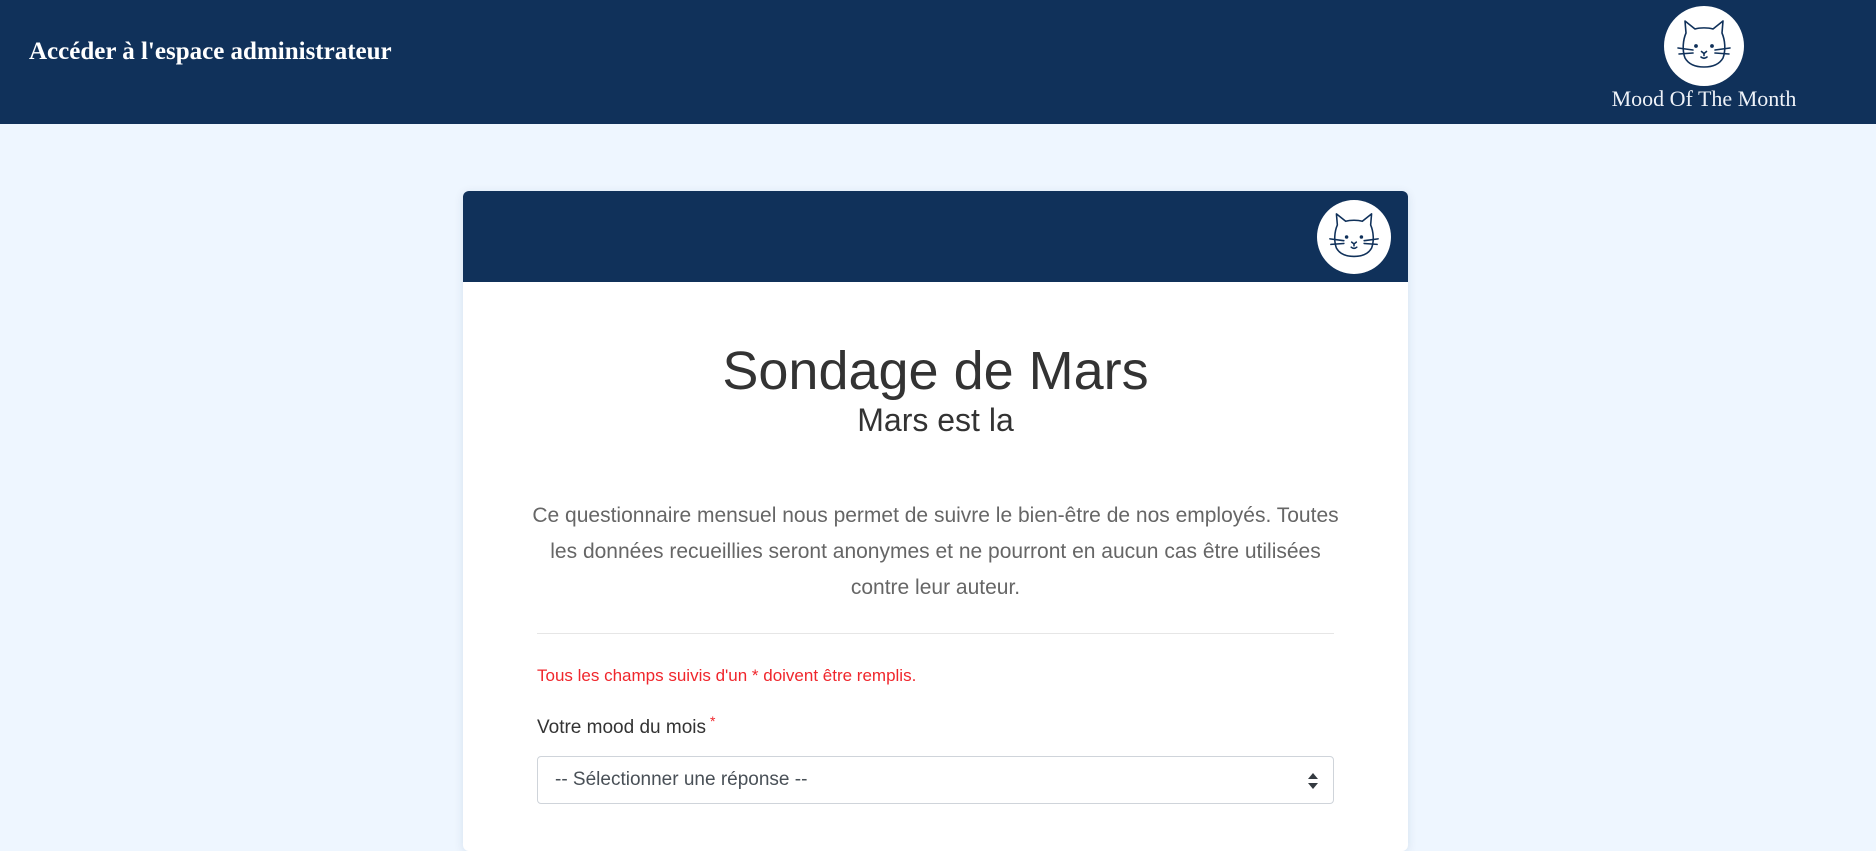 This screenshot has height=851, width=1876. What do you see at coordinates (621, 727) in the screenshot?
I see `mood-field-label-text: Votre mood du mois` at bounding box center [621, 727].